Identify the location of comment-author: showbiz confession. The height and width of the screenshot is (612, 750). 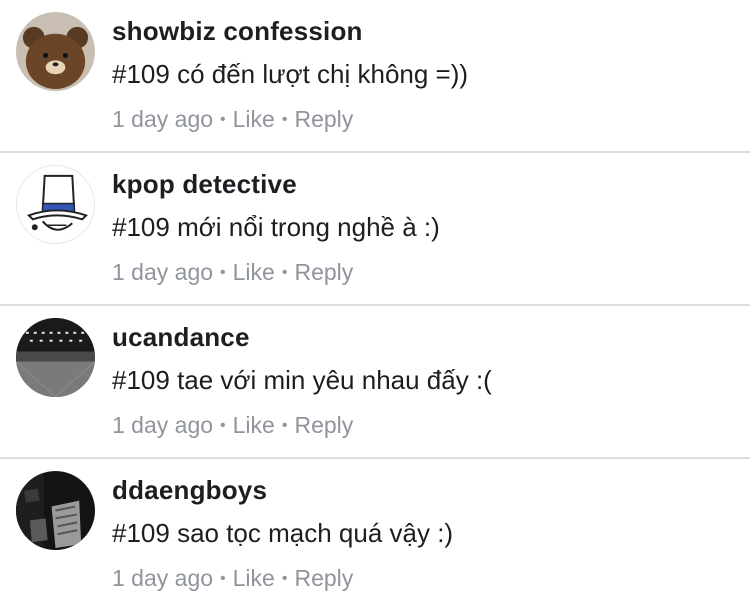
(237, 31).